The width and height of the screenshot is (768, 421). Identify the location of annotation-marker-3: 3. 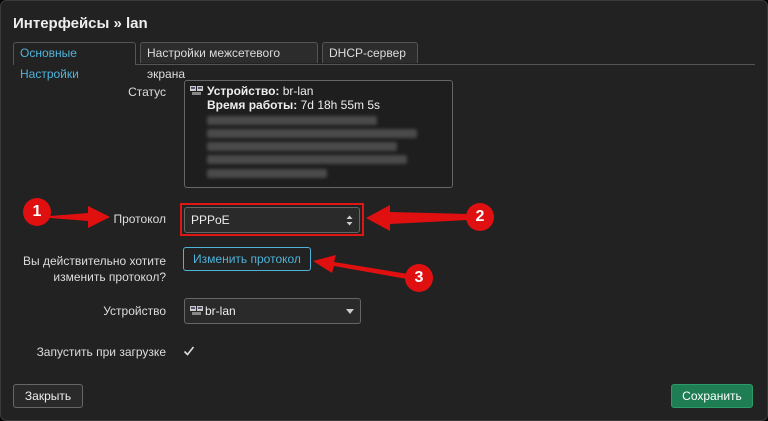
(419, 278).